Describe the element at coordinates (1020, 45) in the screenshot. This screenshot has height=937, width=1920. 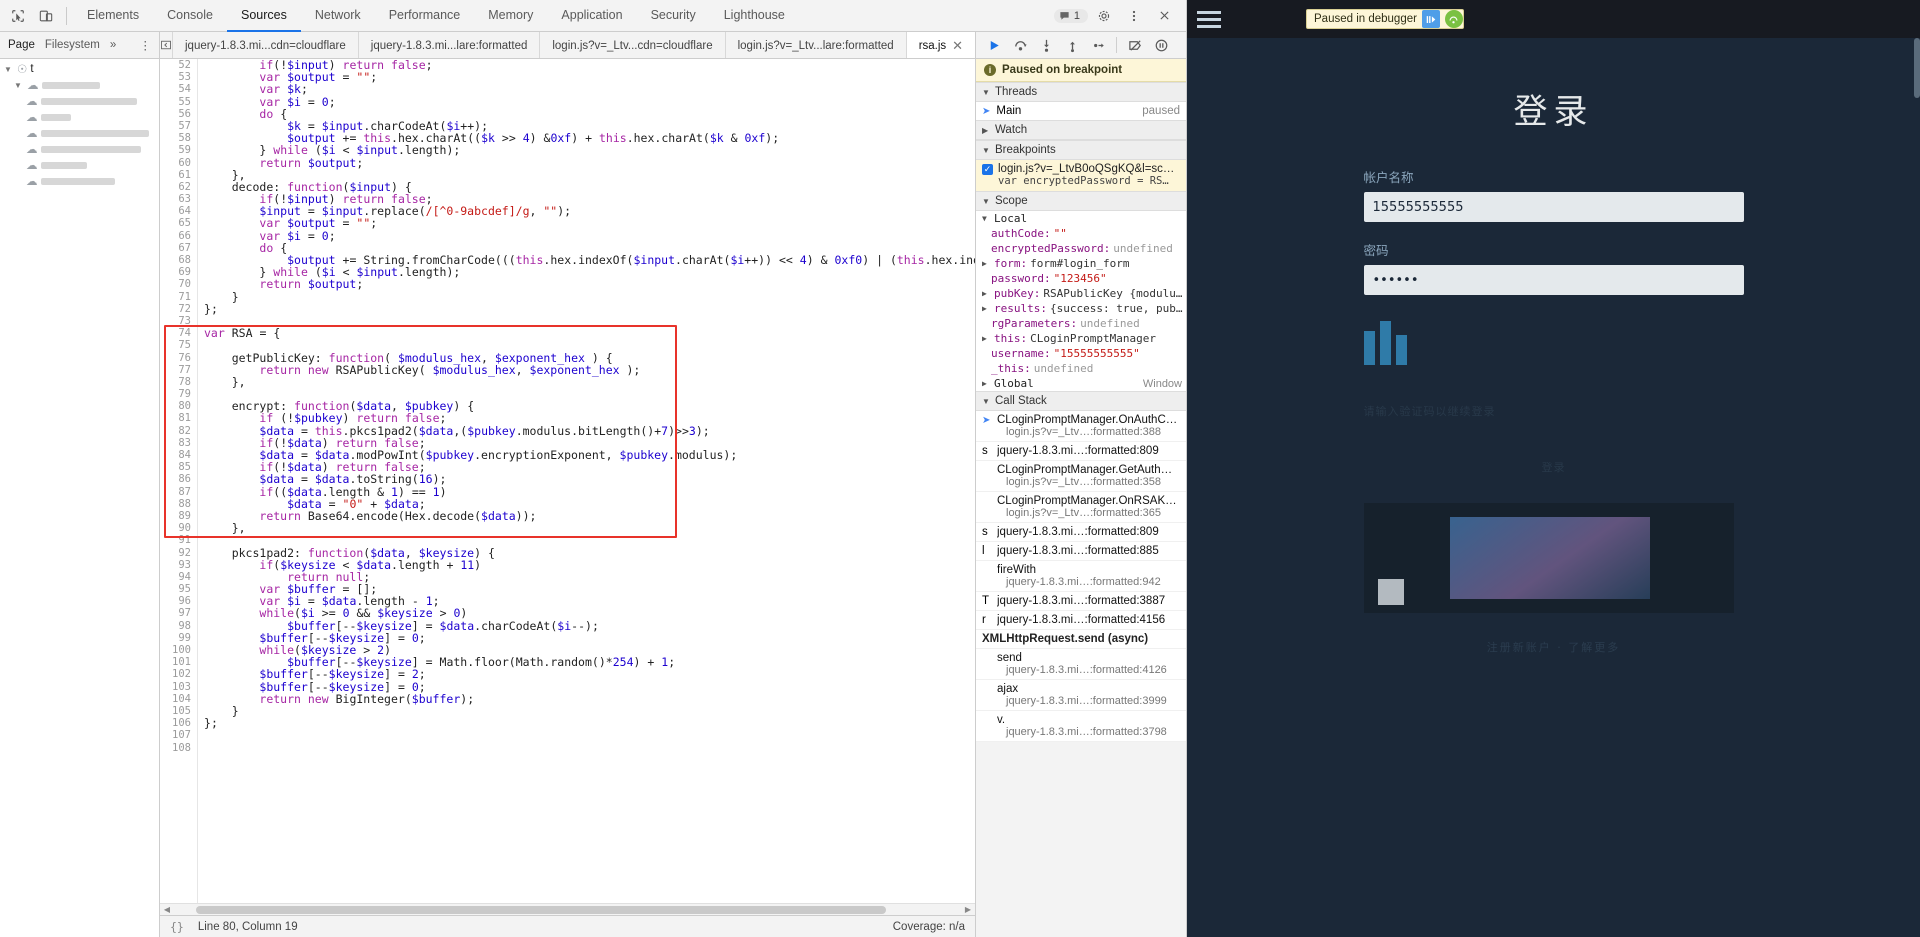
I see `step-over-icon` at that location.